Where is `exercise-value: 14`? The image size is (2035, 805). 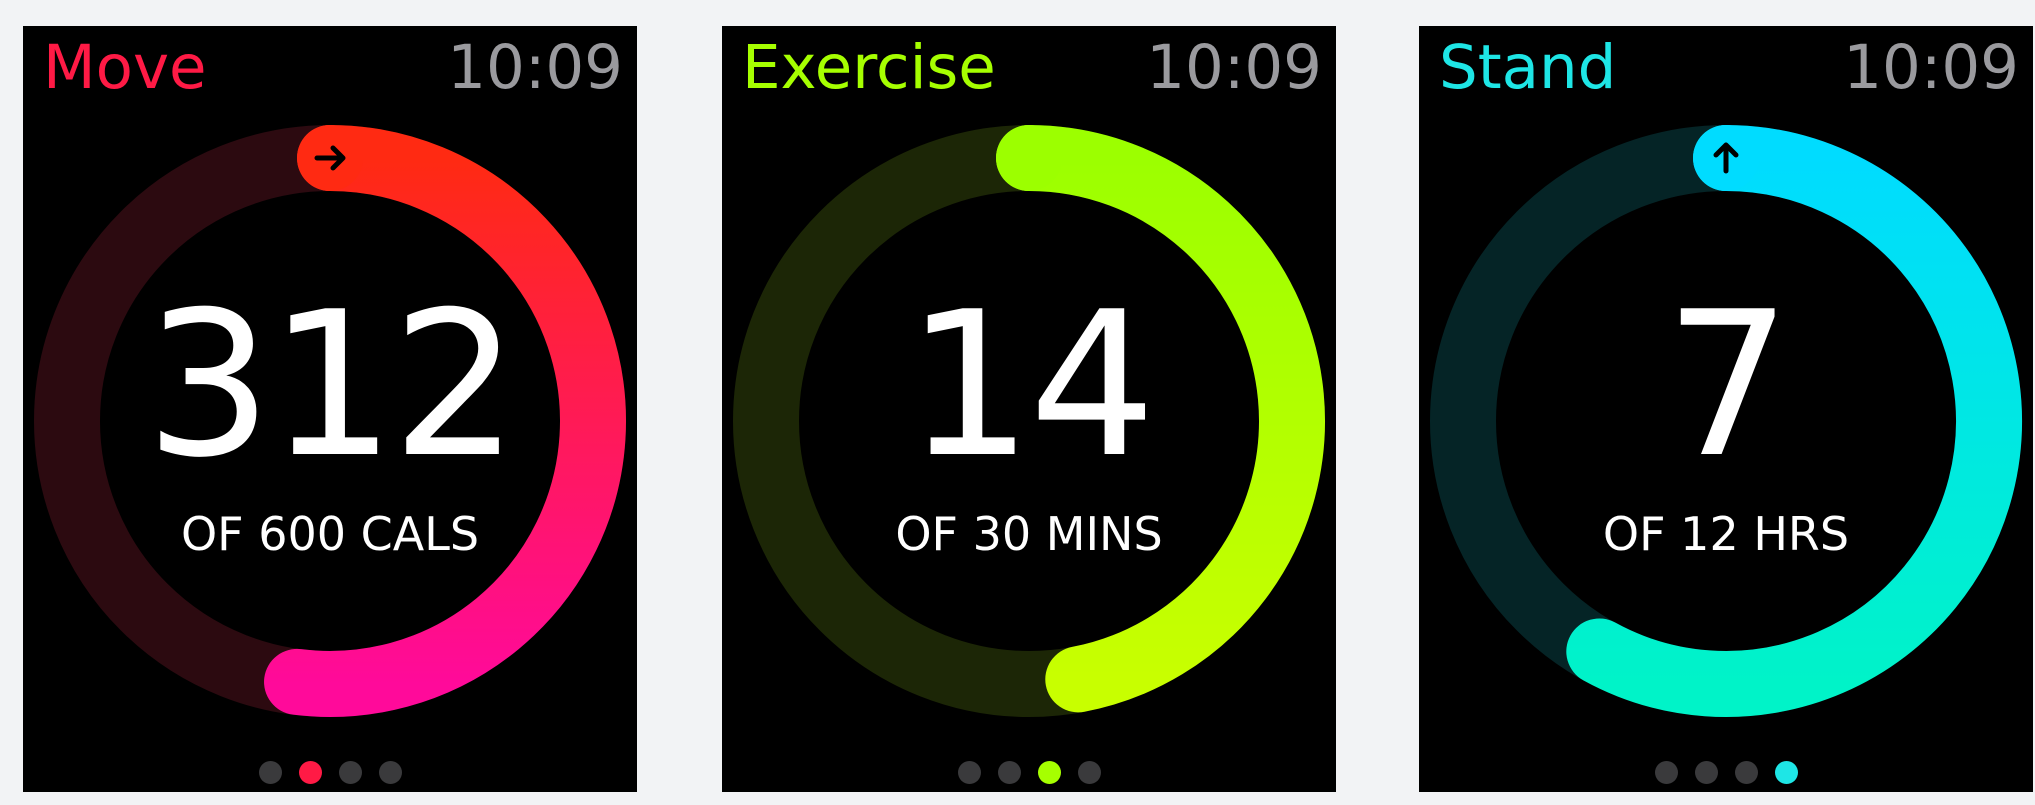 exercise-value: 14 is located at coordinates (1031, 385).